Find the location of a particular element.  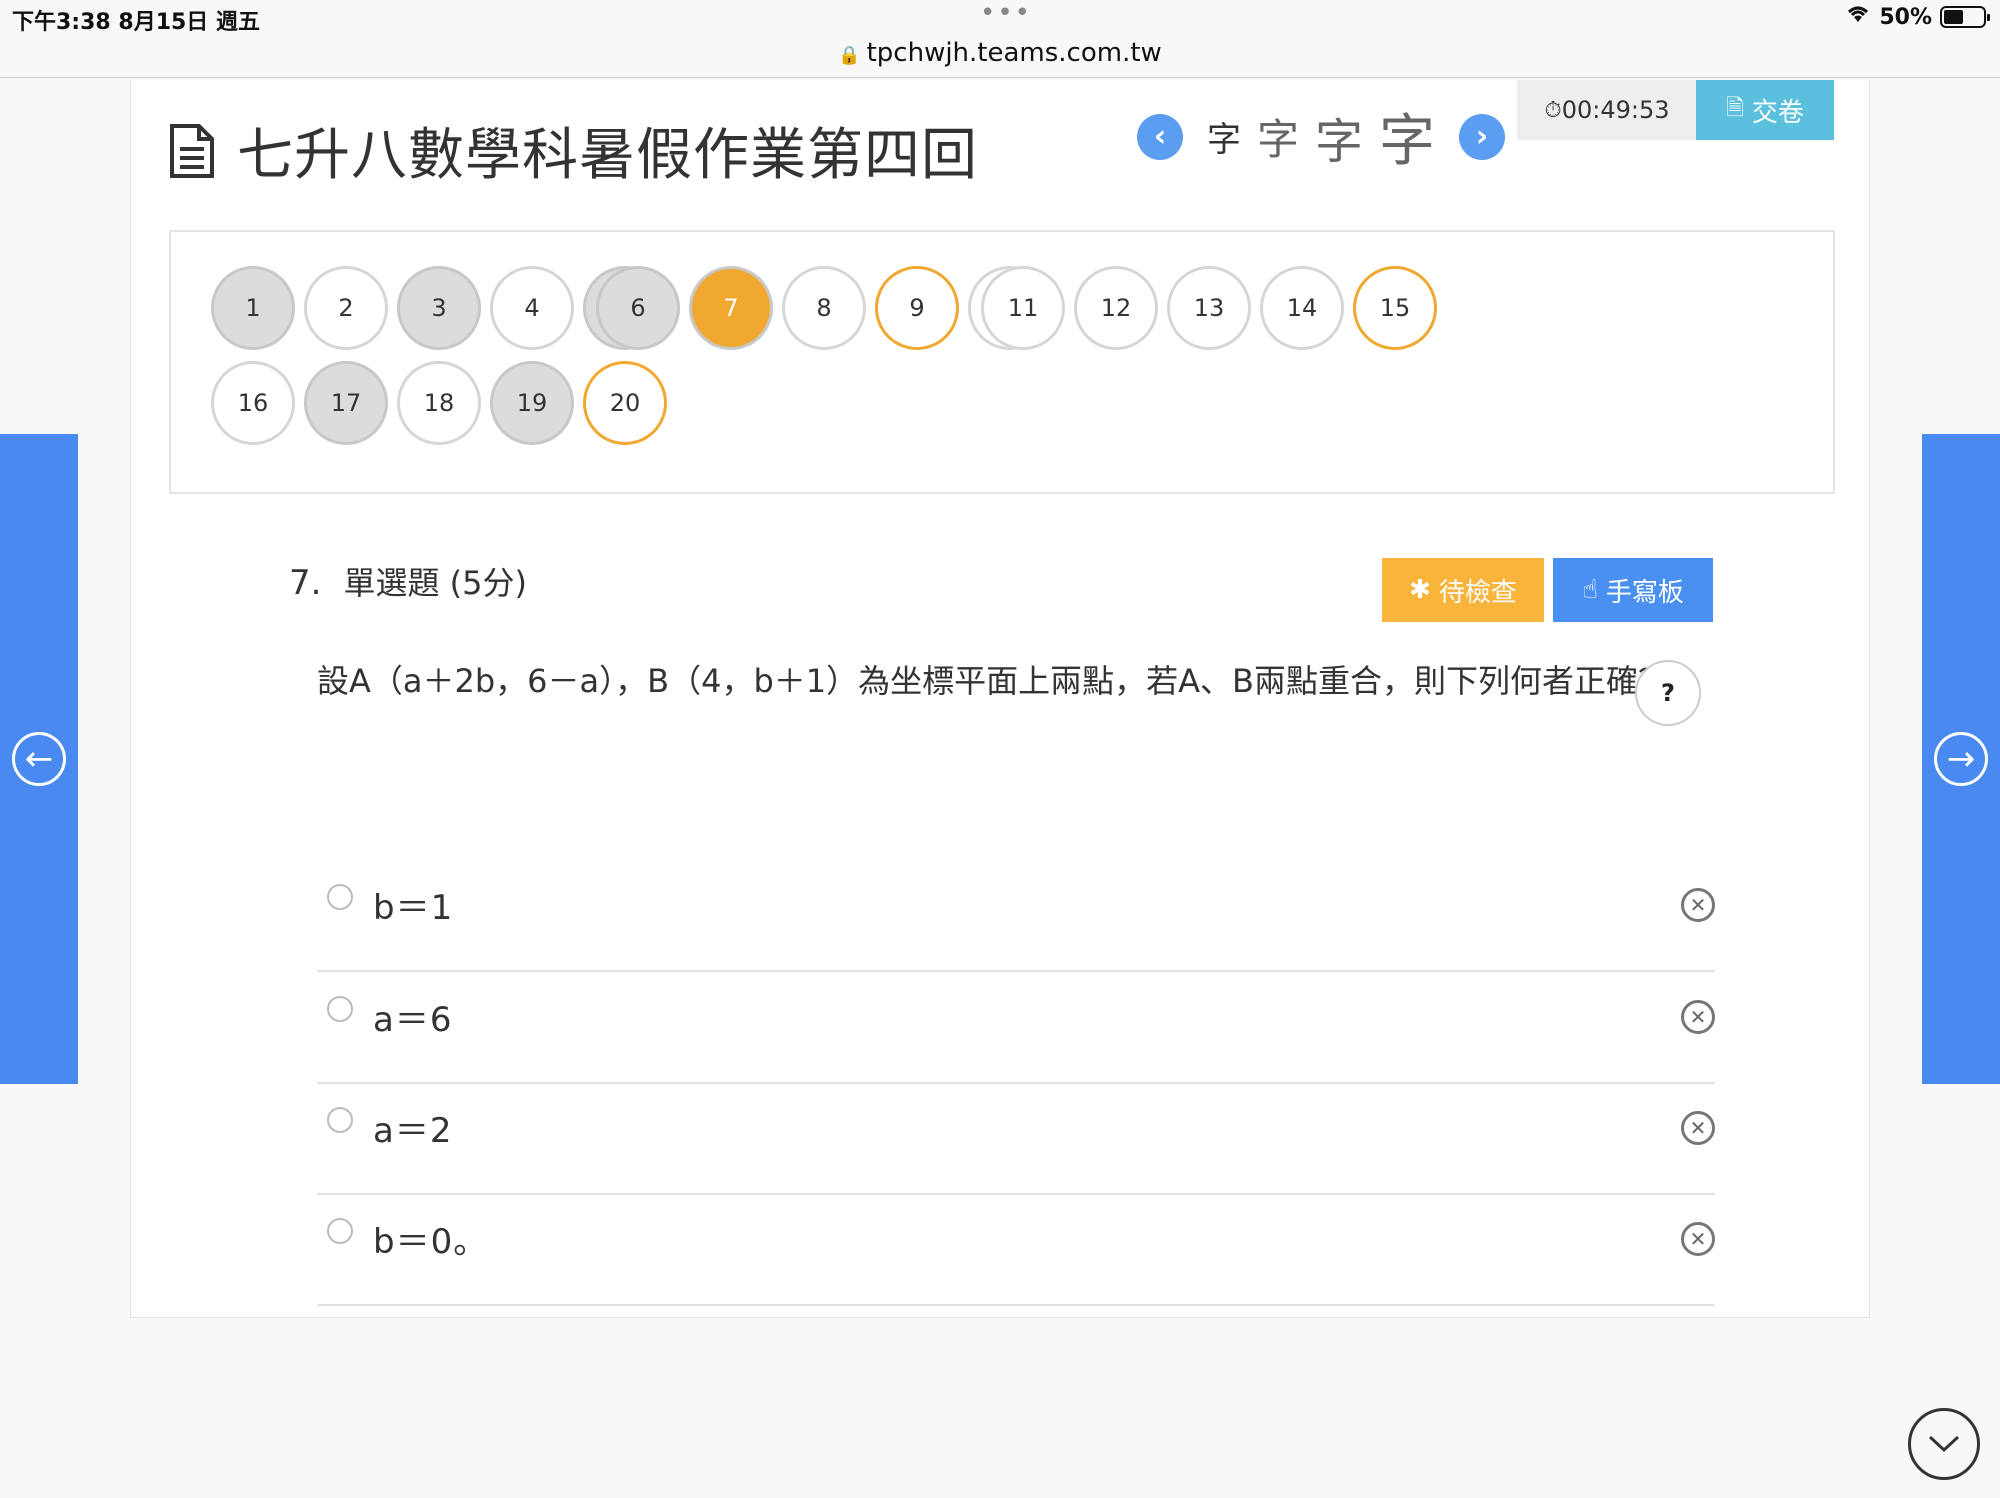

question-nav-1: 1 is located at coordinates (253, 308).